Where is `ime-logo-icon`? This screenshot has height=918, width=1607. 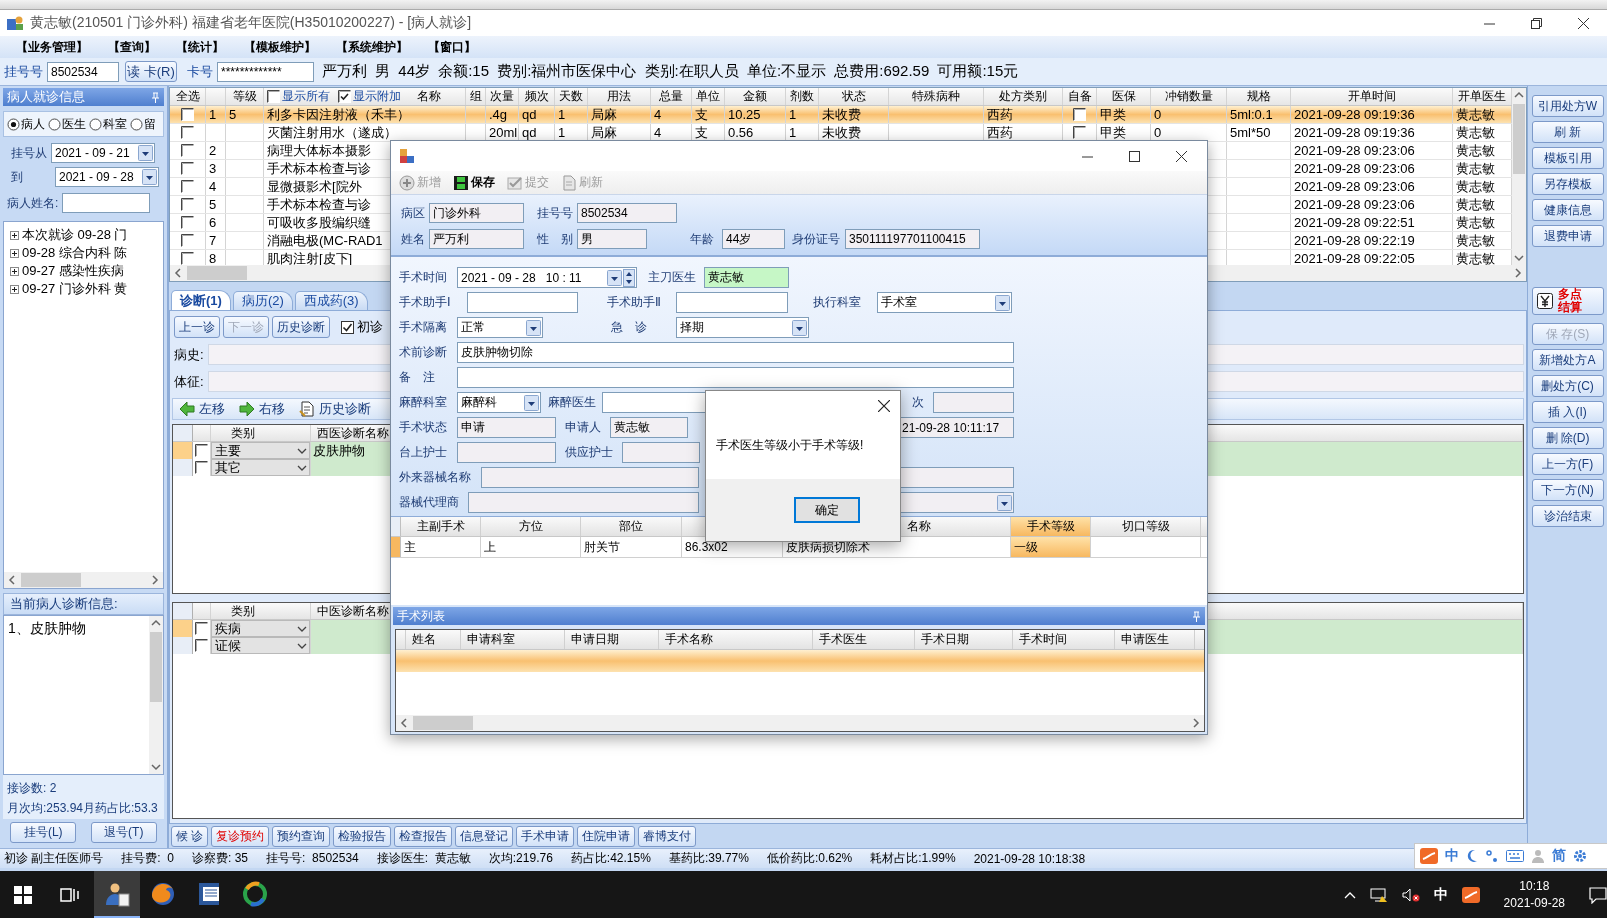
ime-logo-icon is located at coordinates (1470, 894).